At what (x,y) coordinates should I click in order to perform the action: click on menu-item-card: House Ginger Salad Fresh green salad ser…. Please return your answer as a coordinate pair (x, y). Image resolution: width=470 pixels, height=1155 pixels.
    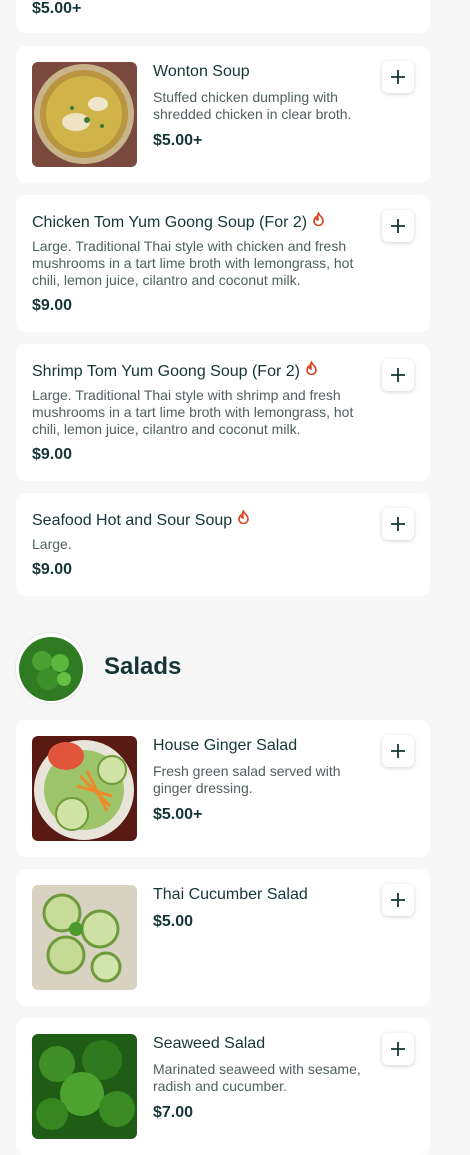
    Looking at the image, I should click on (223, 788).